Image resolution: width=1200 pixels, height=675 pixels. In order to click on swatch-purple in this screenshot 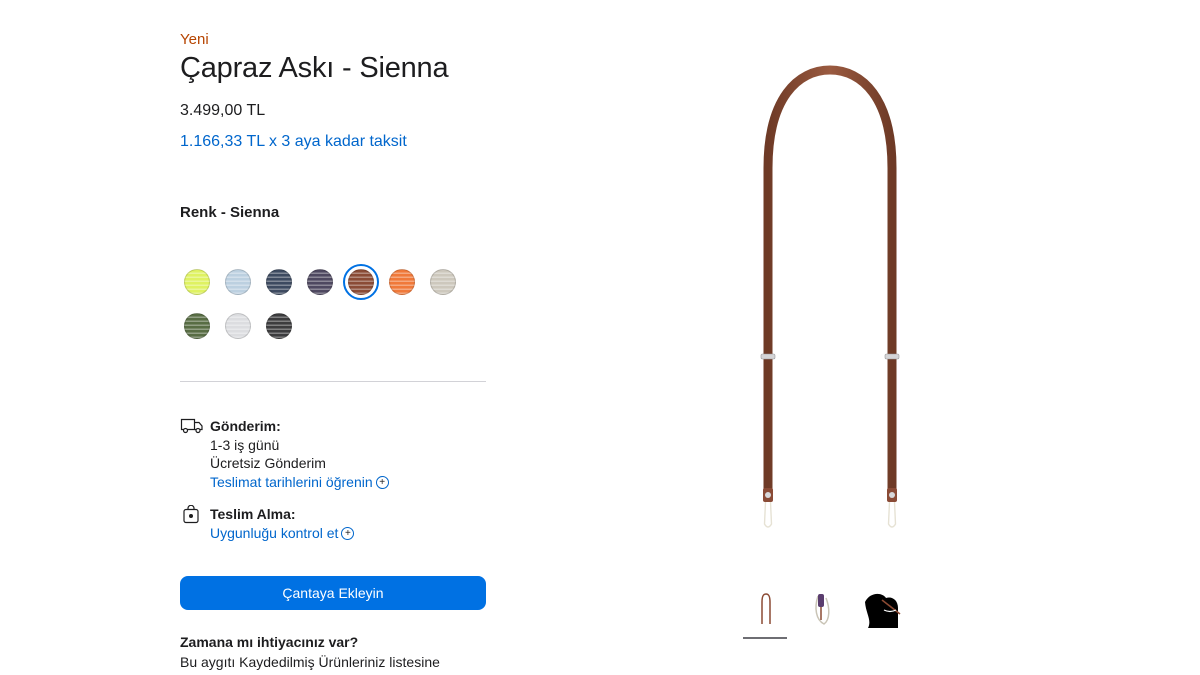, I will do `click(320, 282)`.